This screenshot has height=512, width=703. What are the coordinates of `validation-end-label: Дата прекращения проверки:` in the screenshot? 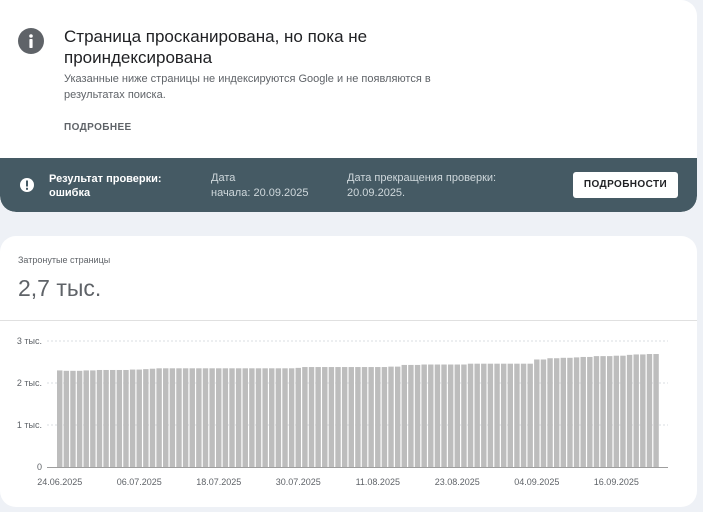 It's located at (422, 178).